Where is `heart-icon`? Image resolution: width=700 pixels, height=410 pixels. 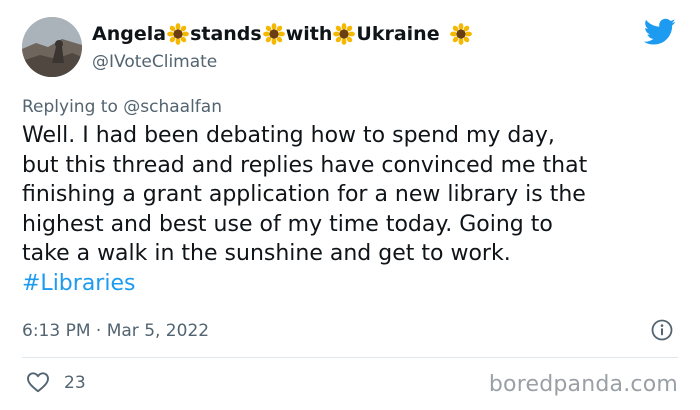
heart-icon is located at coordinates (38, 382).